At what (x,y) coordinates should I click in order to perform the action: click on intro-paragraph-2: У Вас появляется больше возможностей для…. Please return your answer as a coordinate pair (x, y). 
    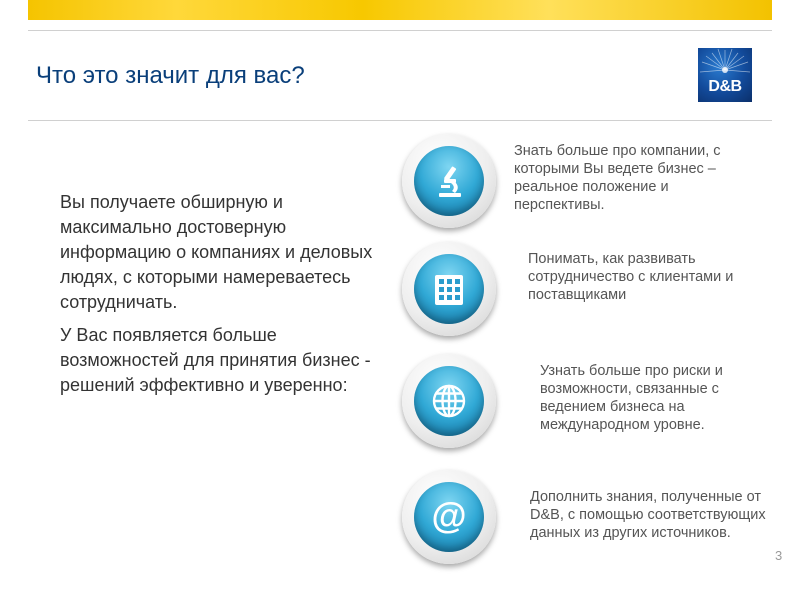
    Looking at the image, I should click on (215, 360).